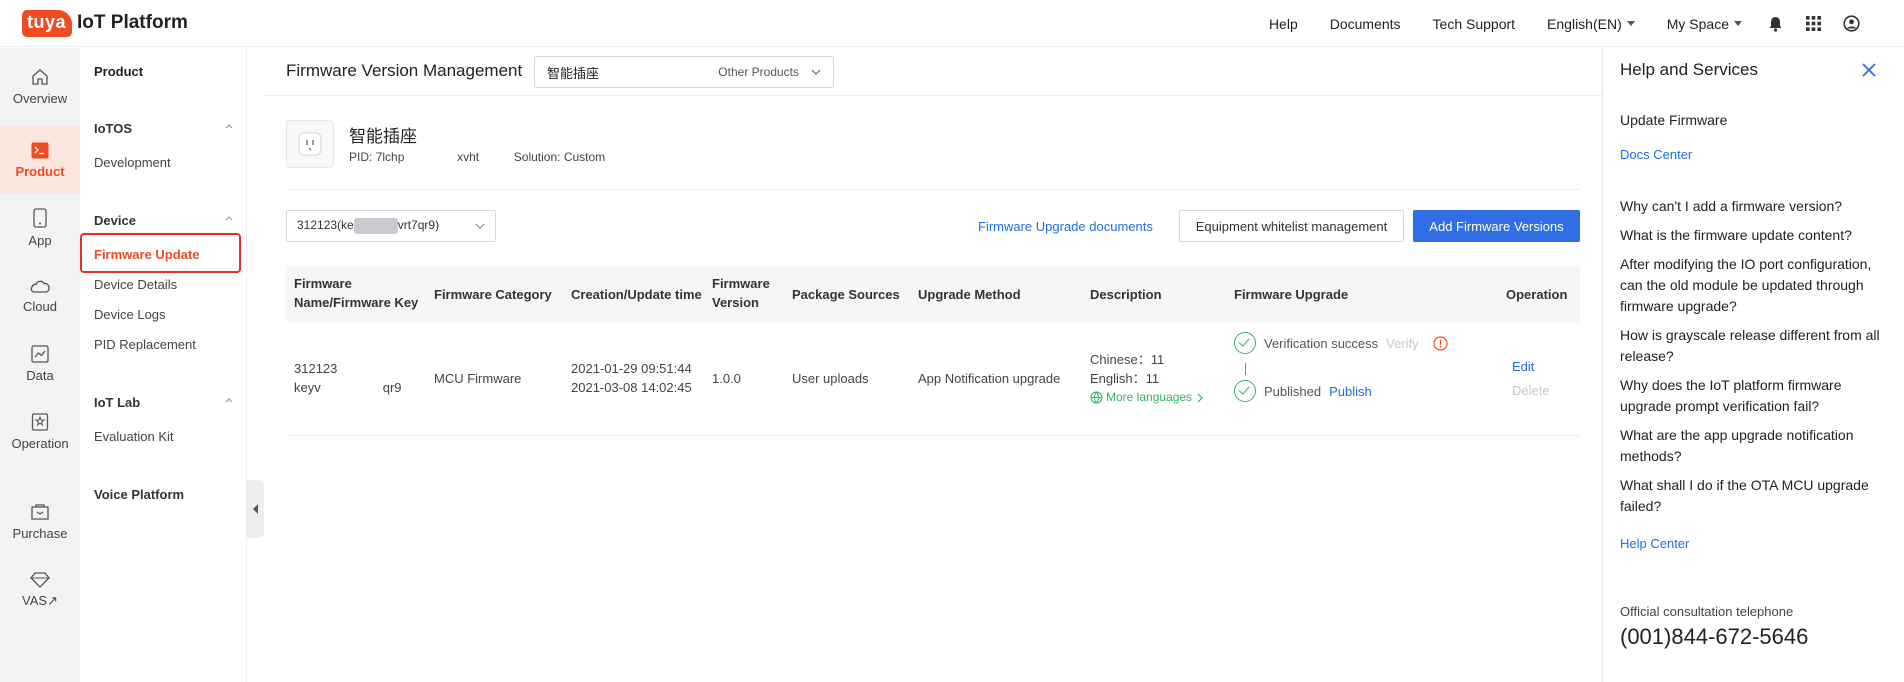  Describe the element at coordinates (816, 72) in the screenshot. I see `chevron-down-icon` at that location.